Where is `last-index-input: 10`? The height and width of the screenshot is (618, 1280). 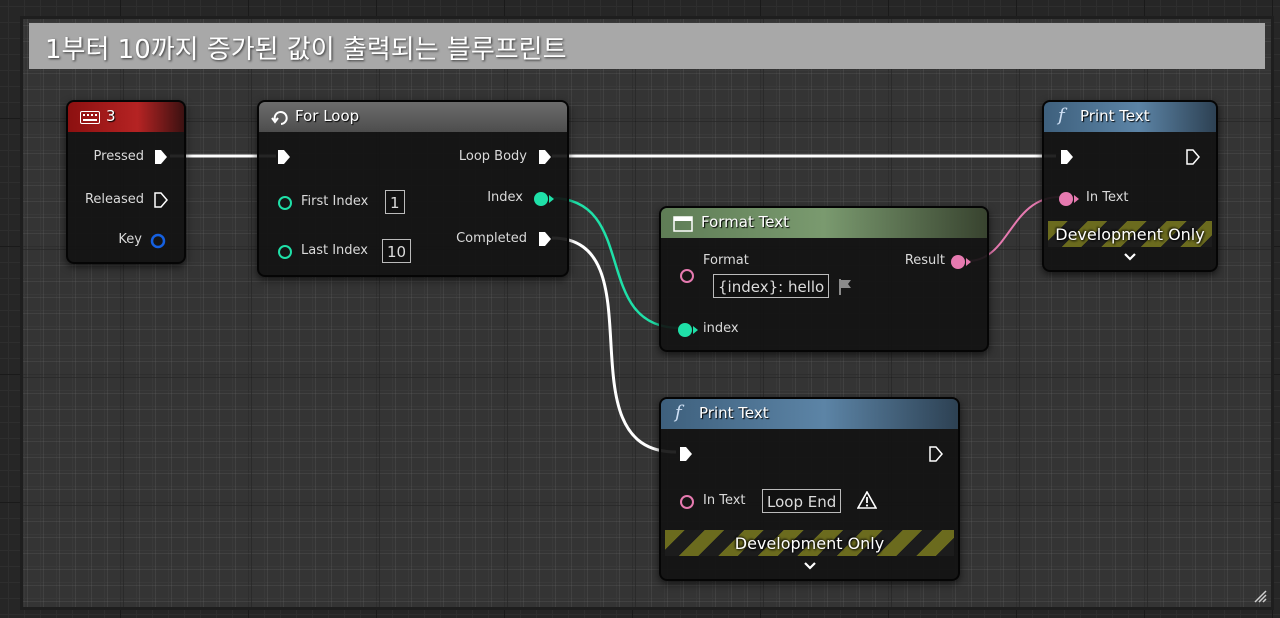
last-index-input: 10 is located at coordinates (397, 251).